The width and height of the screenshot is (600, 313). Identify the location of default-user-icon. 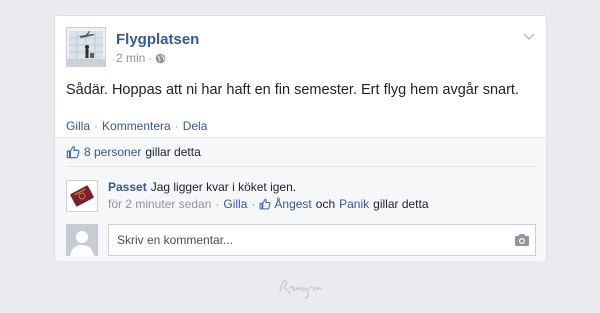
(82, 240).